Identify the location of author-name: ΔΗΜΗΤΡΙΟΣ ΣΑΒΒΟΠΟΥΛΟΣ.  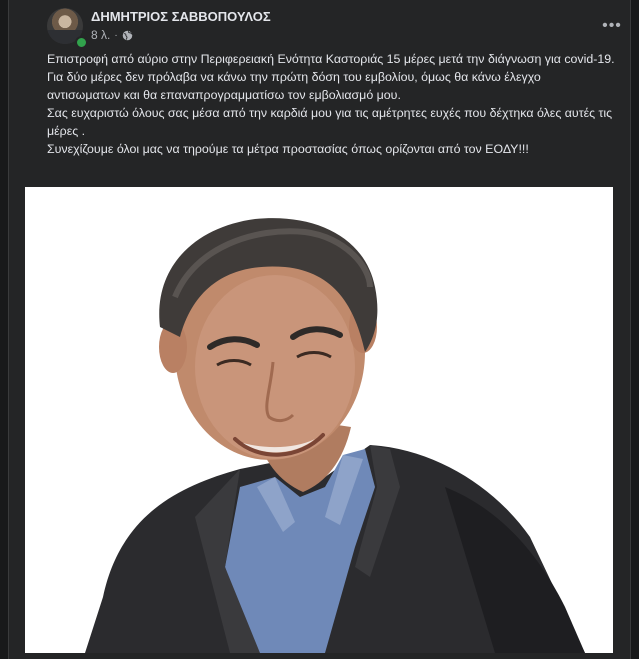
(181, 16).